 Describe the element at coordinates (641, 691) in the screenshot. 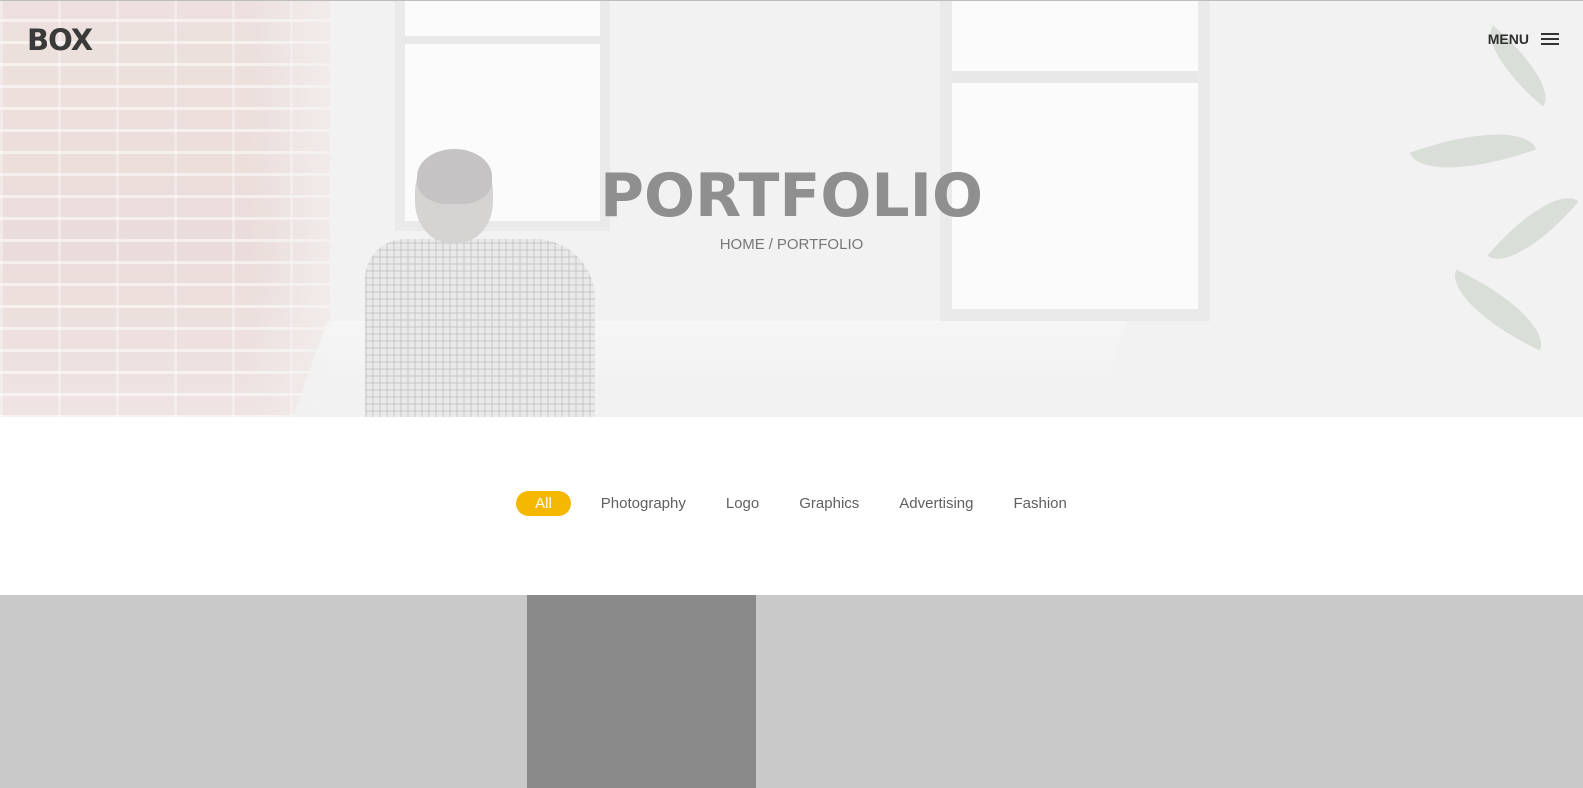

I see `portfolio-item` at that location.